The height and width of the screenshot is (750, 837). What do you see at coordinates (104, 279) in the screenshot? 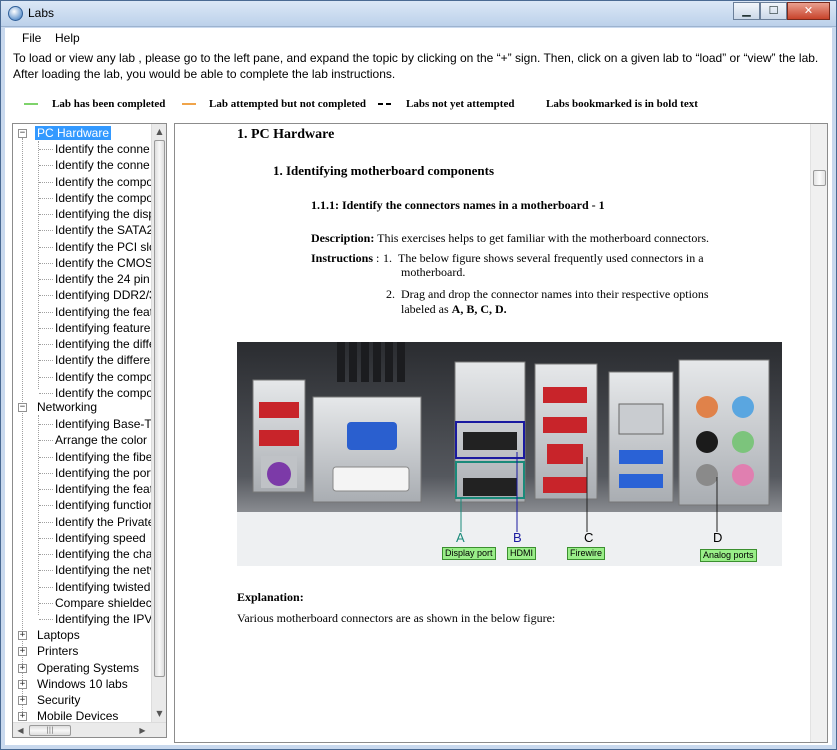
I see `tree-item-pc-hardware-lab: Identify the 24 pin ,` at bounding box center [104, 279].